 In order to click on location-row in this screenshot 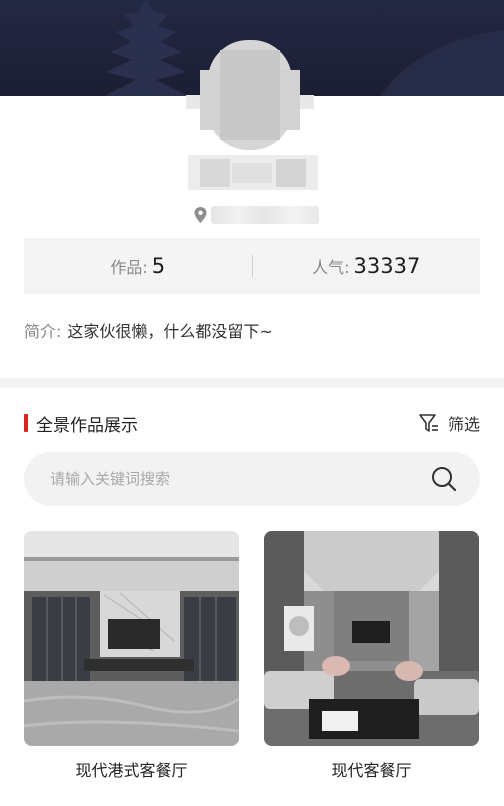, I will do `click(256, 215)`.